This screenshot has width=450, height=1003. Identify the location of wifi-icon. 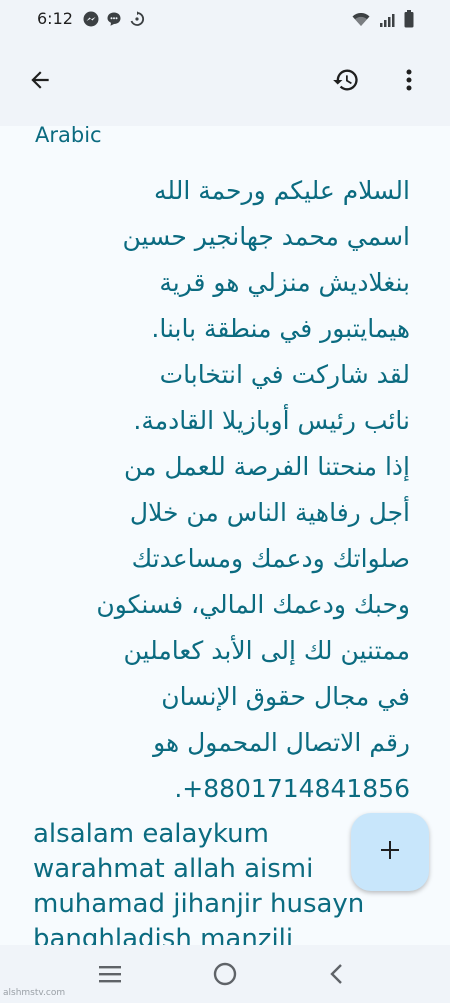
(361, 21).